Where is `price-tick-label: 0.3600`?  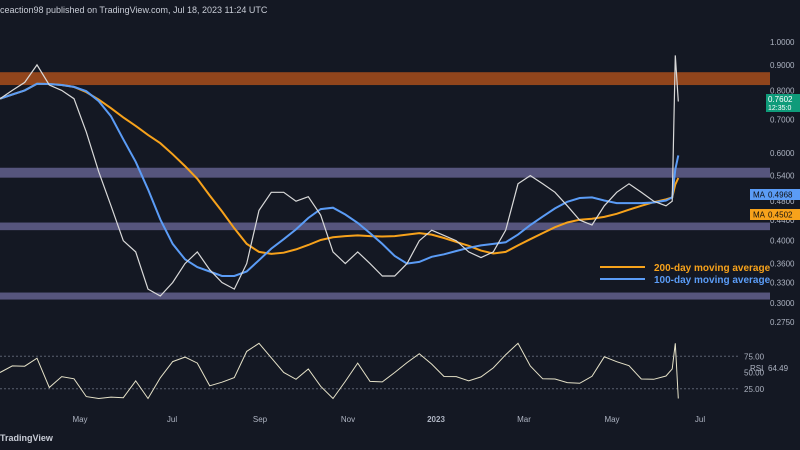 price-tick-label: 0.3600 is located at coordinates (782, 264).